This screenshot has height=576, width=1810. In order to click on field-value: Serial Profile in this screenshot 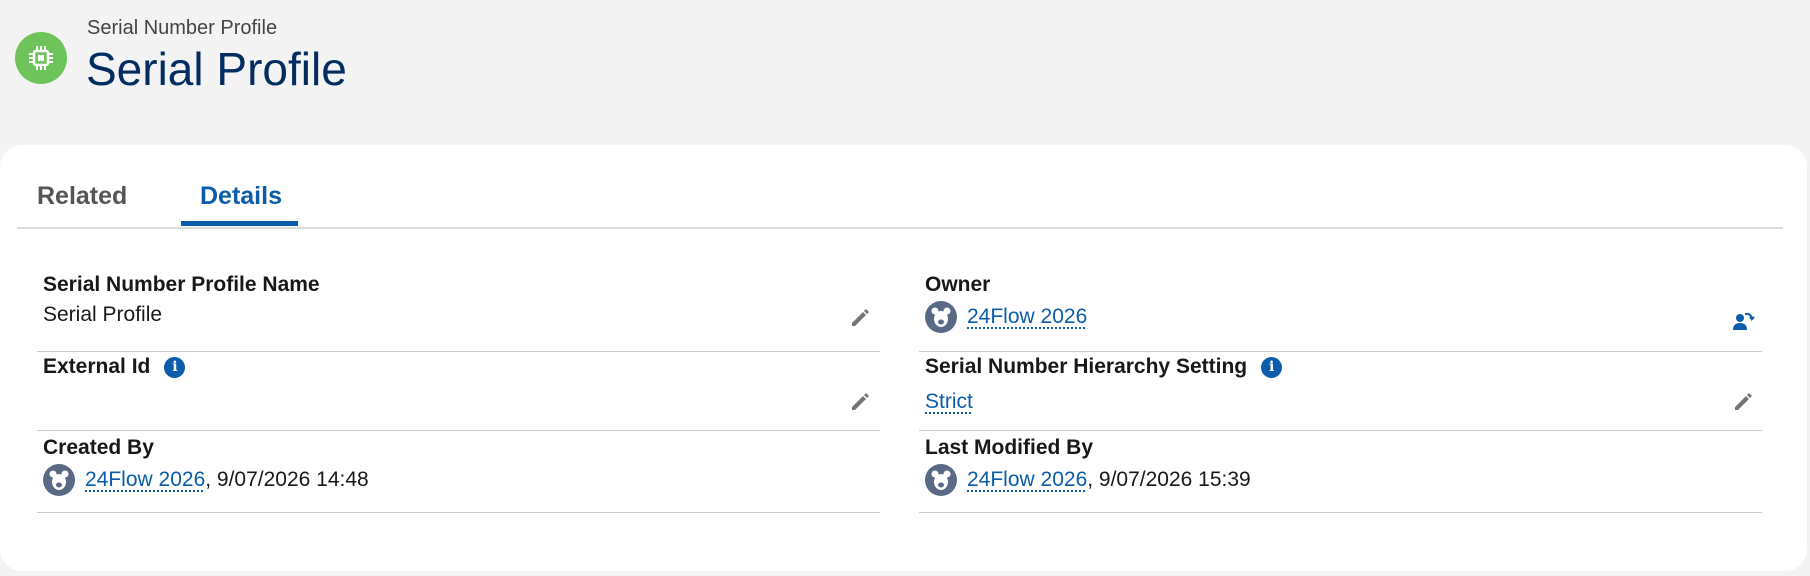, I will do `click(103, 314)`.